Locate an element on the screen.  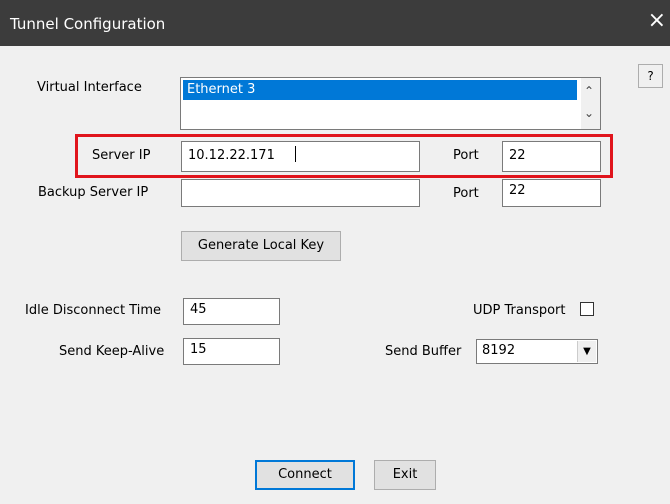
exit-button: Exit is located at coordinates (405, 475).